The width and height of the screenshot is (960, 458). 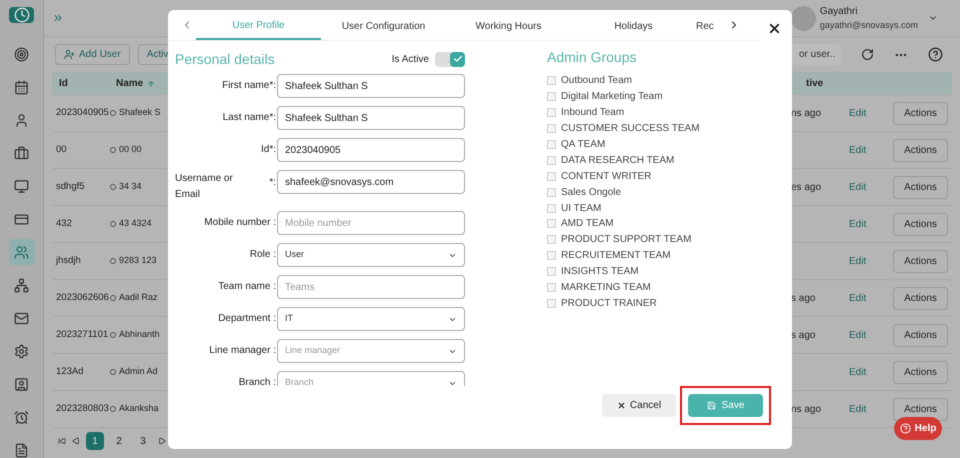 I want to click on select-value: User, so click(x=294, y=255).